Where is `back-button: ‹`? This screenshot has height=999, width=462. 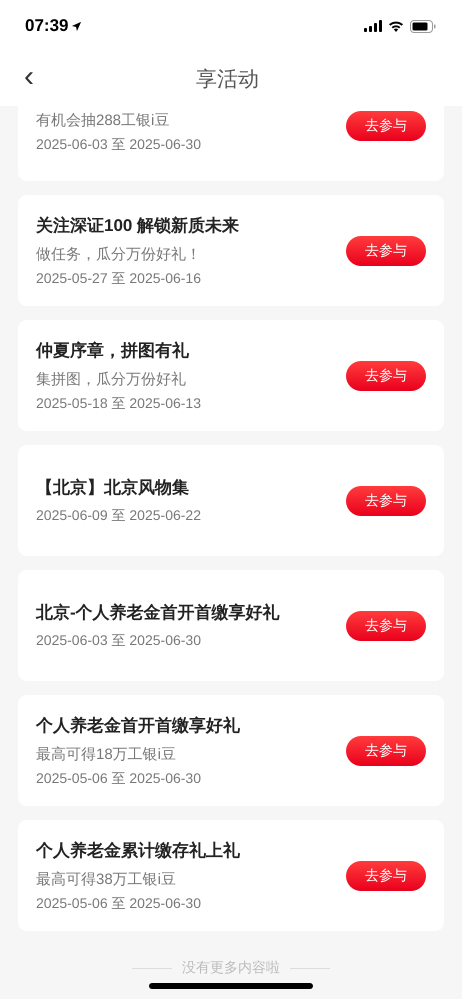 back-button: ‹ is located at coordinates (22, 79).